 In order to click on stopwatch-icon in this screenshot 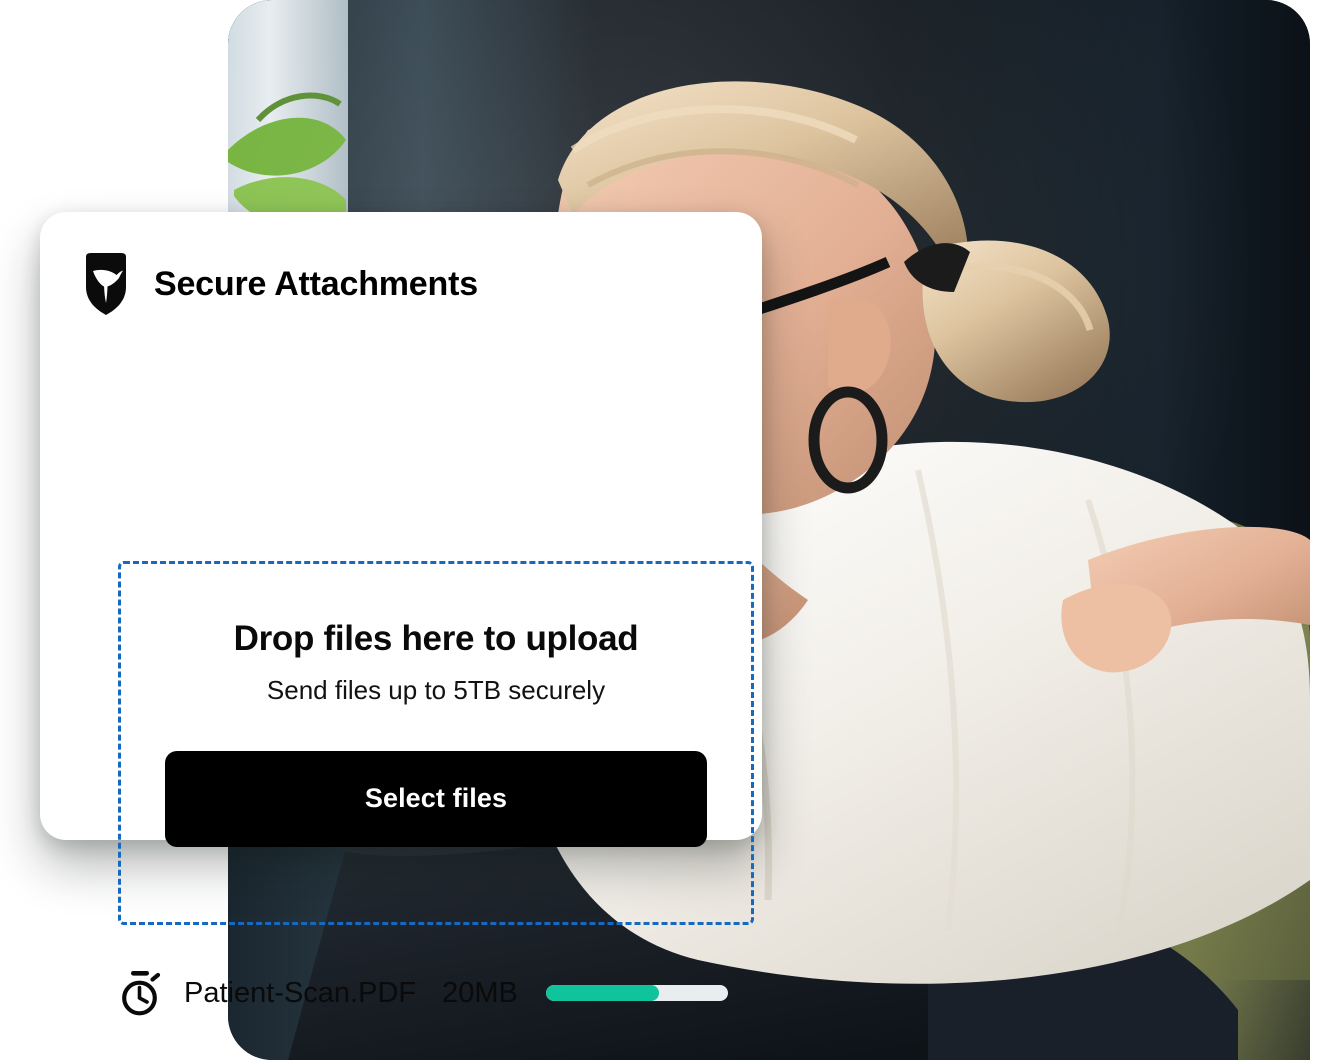, I will do `click(141, 993)`.